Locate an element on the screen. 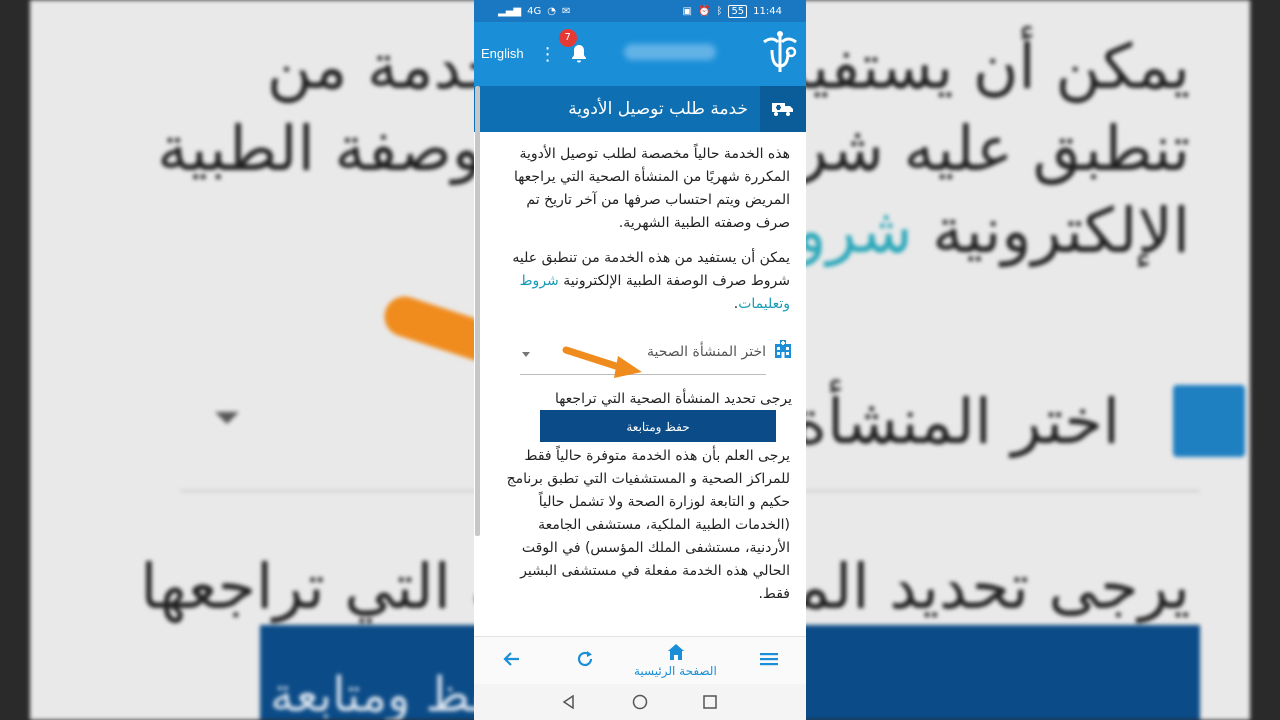  status-left: ▂▄▆ 4G ◔ ✉ is located at coordinates (534, 11).